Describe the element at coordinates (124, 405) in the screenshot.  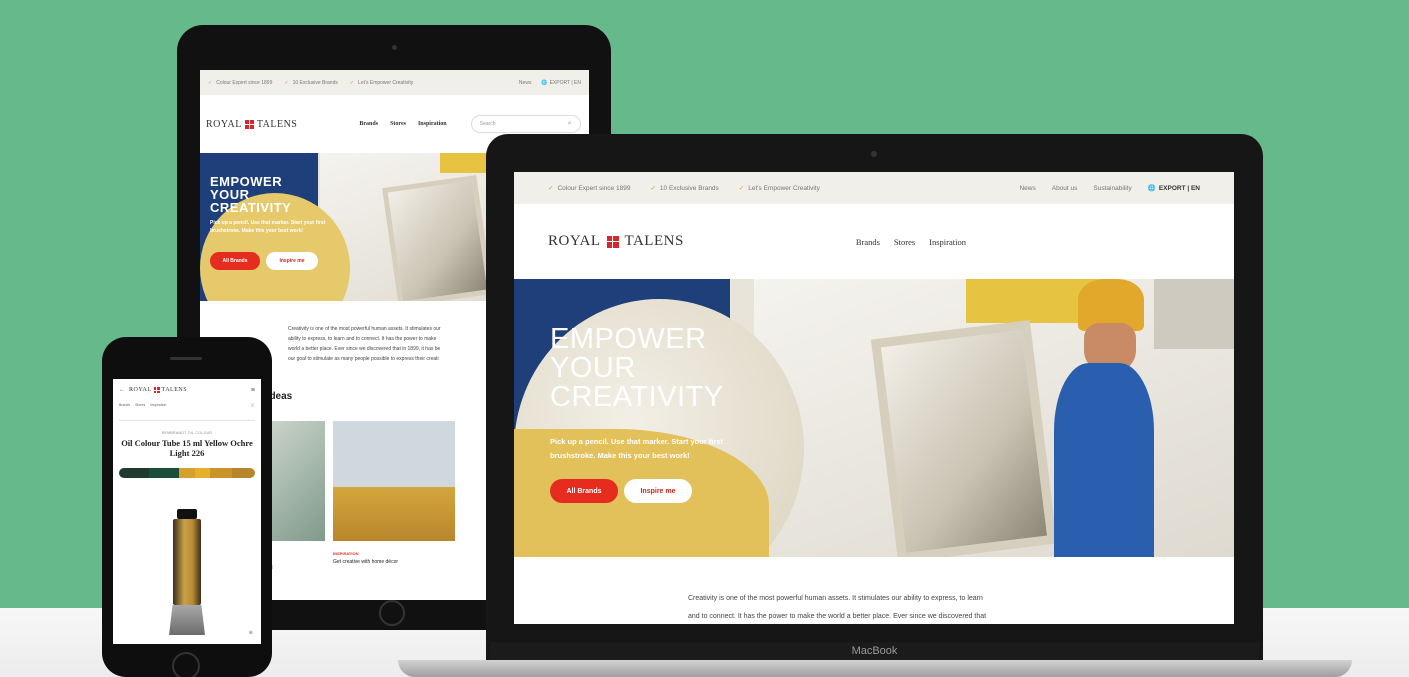
I see `phone-nav-brands: Brands` at that location.